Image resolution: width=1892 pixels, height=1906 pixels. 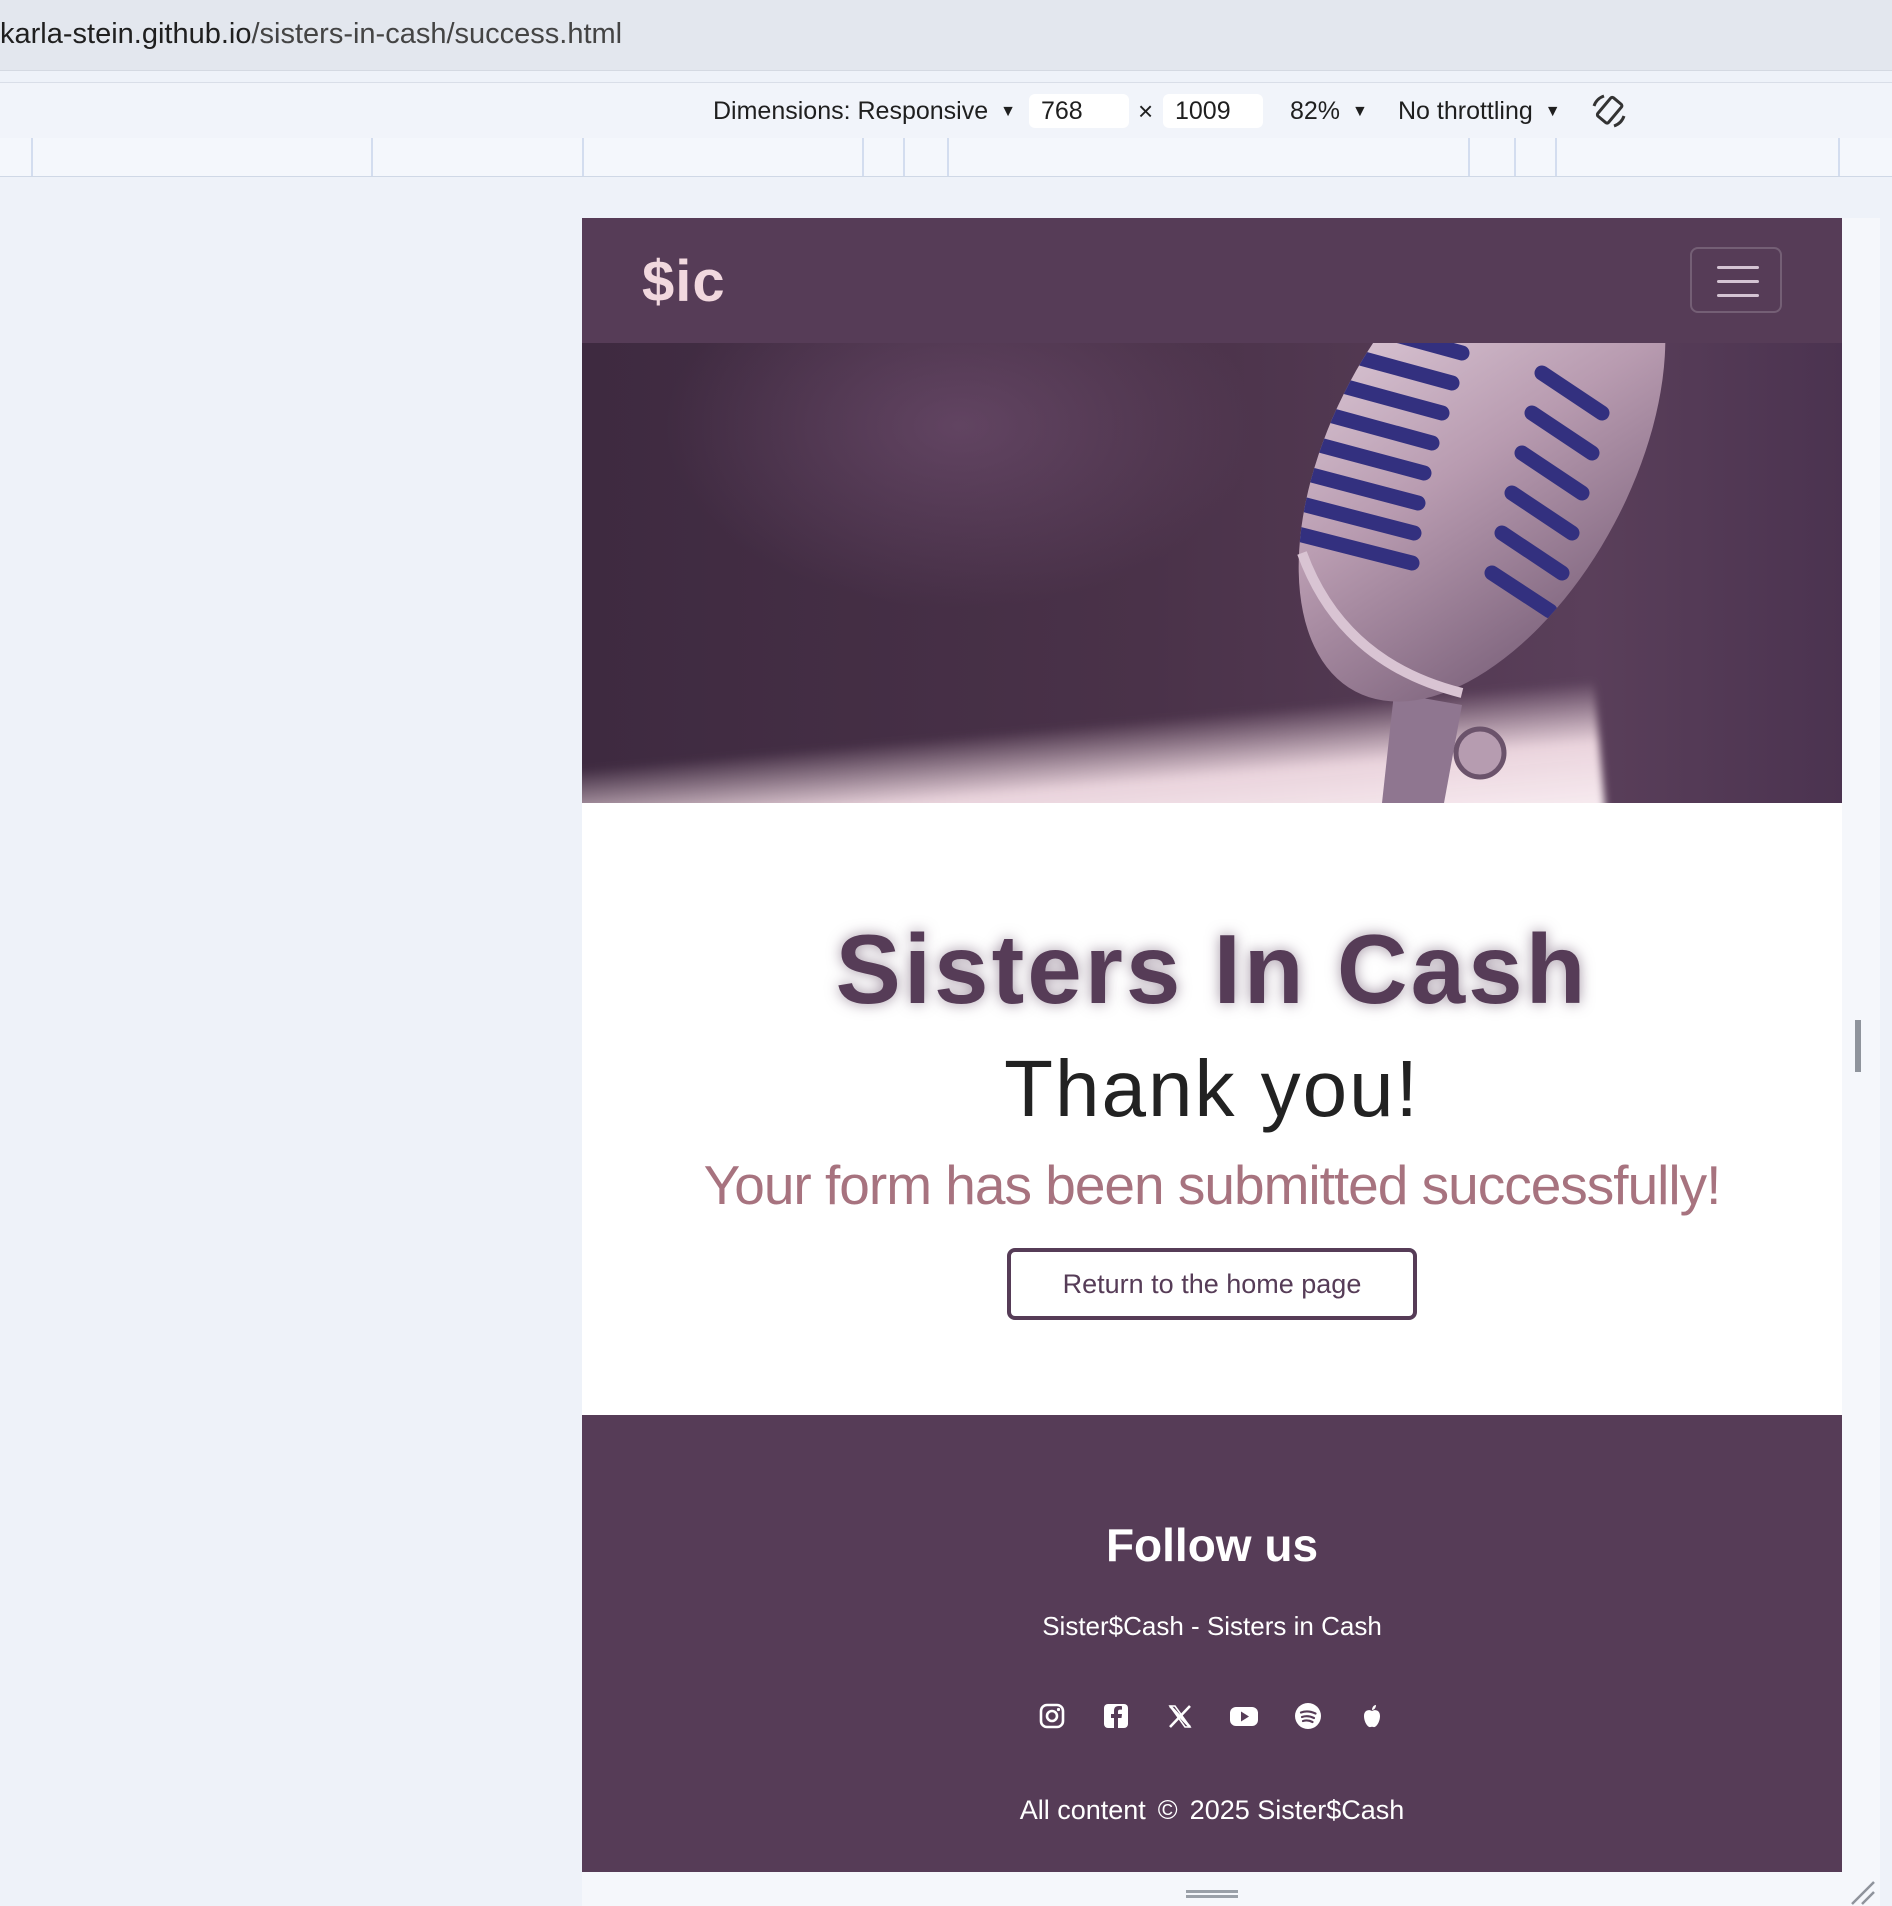 I want to click on dimensions-label: Dimensions: Responsive, so click(x=851, y=111).